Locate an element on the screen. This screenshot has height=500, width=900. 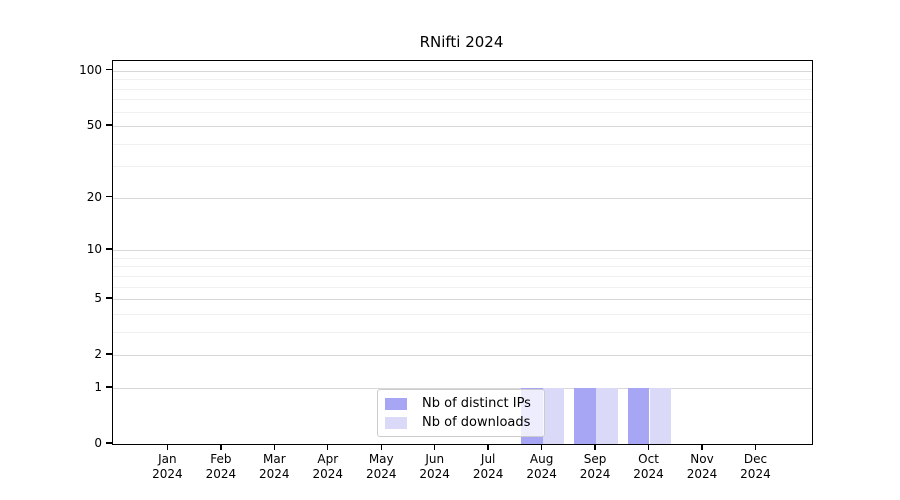
x-tick-label: Jan 2024 is located at coordinates (167, 466).